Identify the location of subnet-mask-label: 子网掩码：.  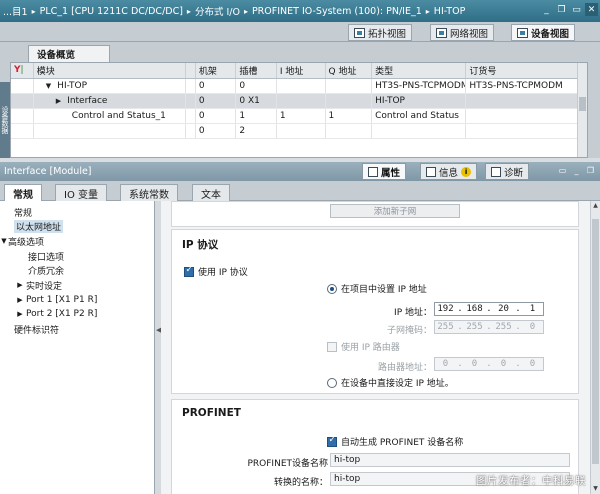
(409, 331).